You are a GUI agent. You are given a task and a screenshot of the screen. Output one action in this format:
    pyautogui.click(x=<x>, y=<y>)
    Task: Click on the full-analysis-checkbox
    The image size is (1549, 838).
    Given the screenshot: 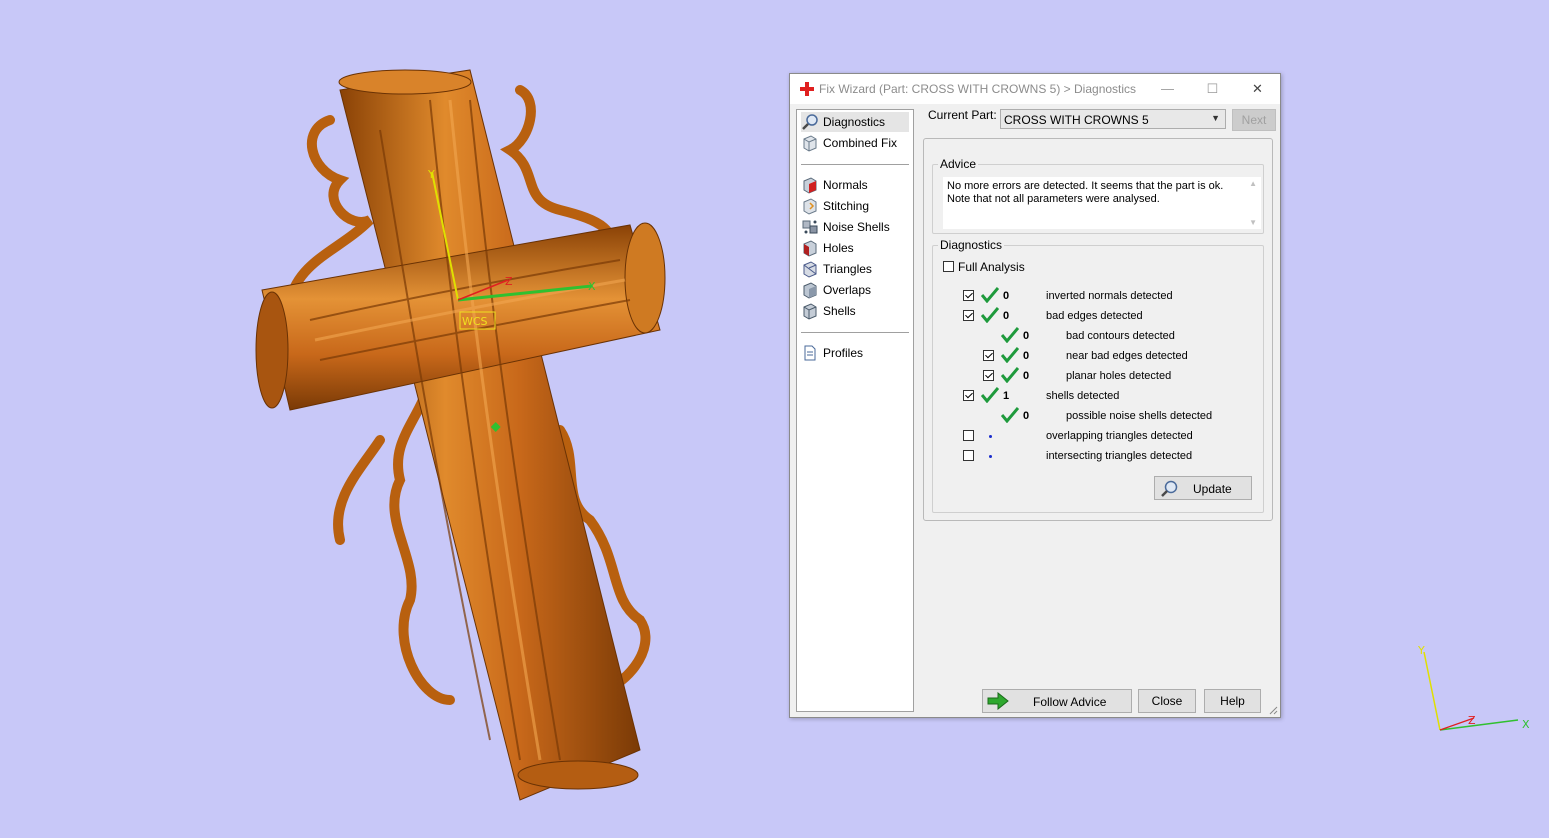 What is the action you would take?
    pyautogui.click(x=948, y=266)
    